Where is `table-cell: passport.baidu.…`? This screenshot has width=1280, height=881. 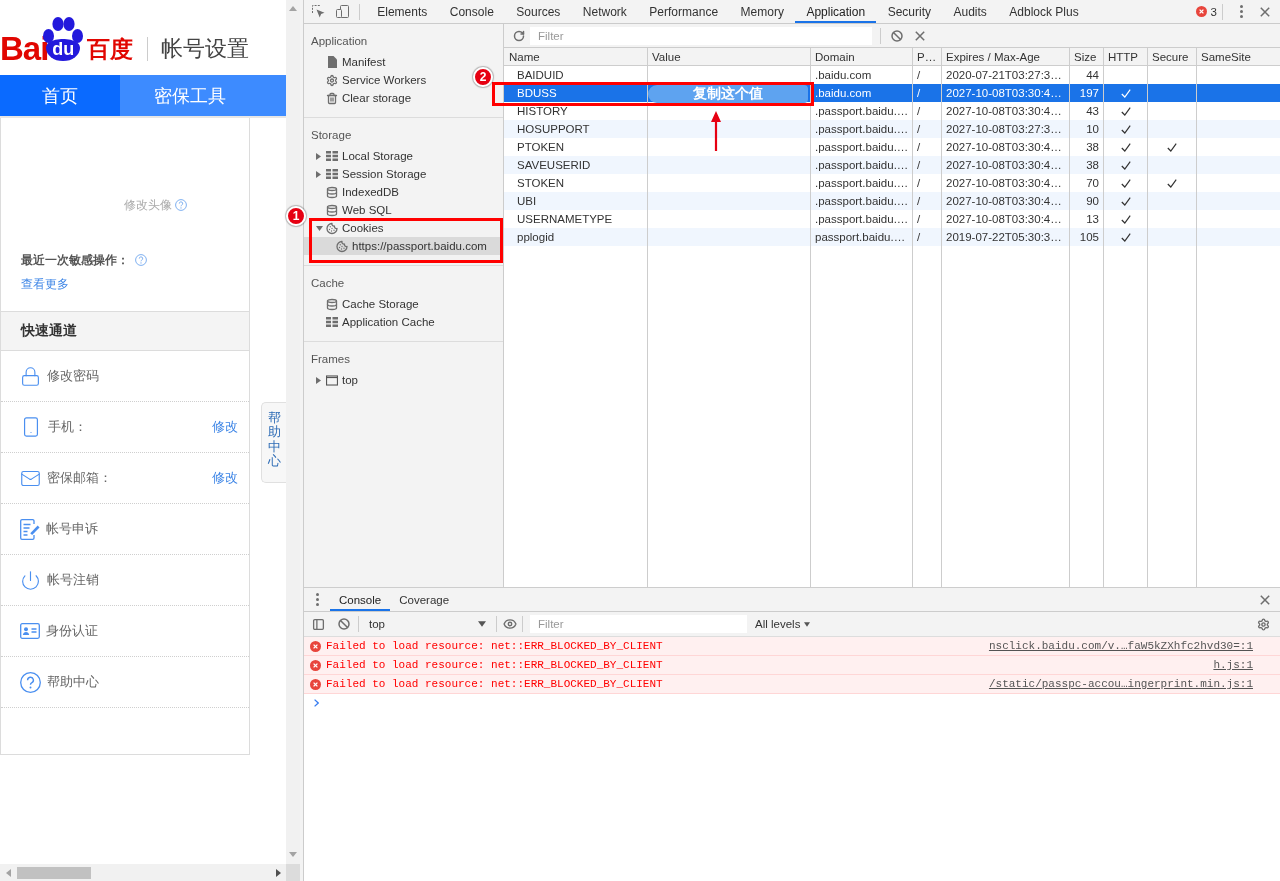 table-cell: passport.baidu.… is located at coordinates (861, 237).